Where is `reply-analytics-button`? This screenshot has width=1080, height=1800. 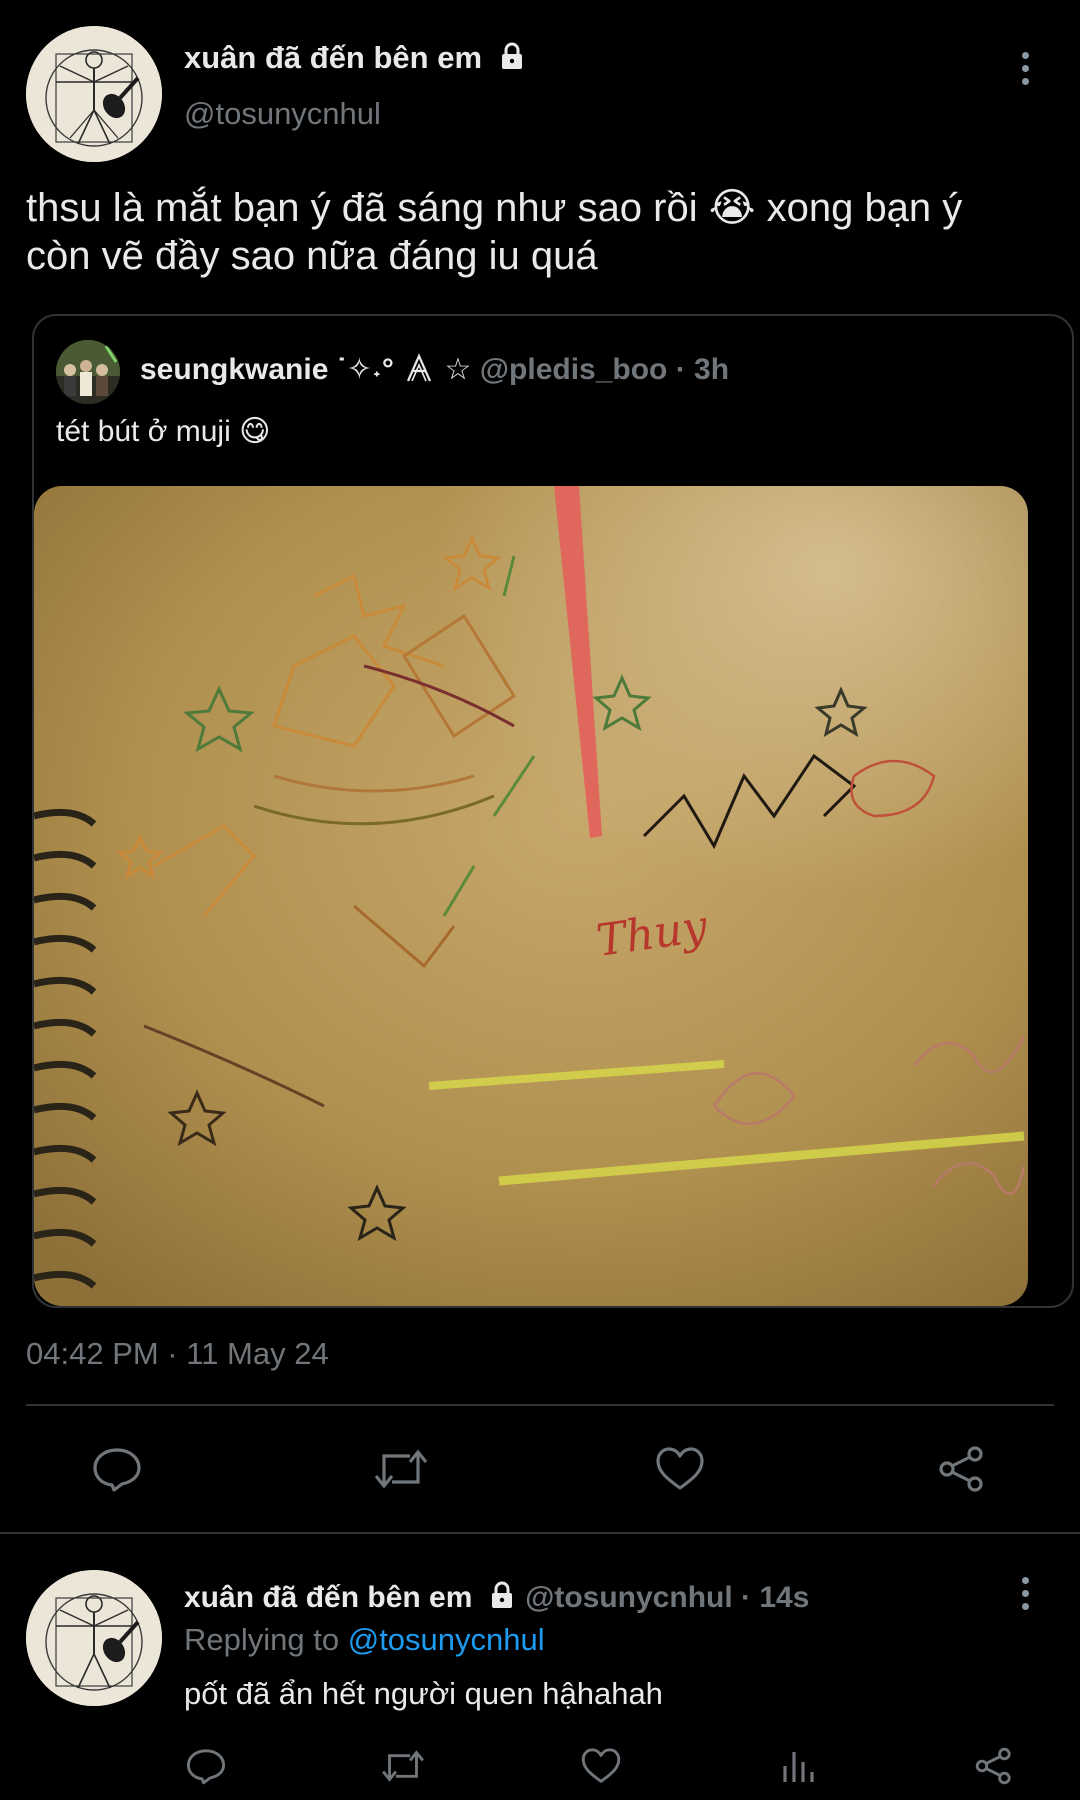 reply-analytics-button is located at coordinates (798, 1766).